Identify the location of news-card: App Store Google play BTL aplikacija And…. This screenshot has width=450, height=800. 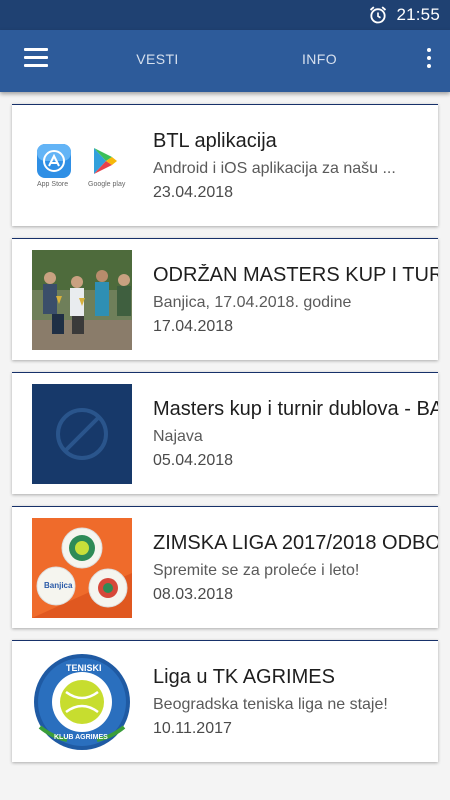
(225, 165).